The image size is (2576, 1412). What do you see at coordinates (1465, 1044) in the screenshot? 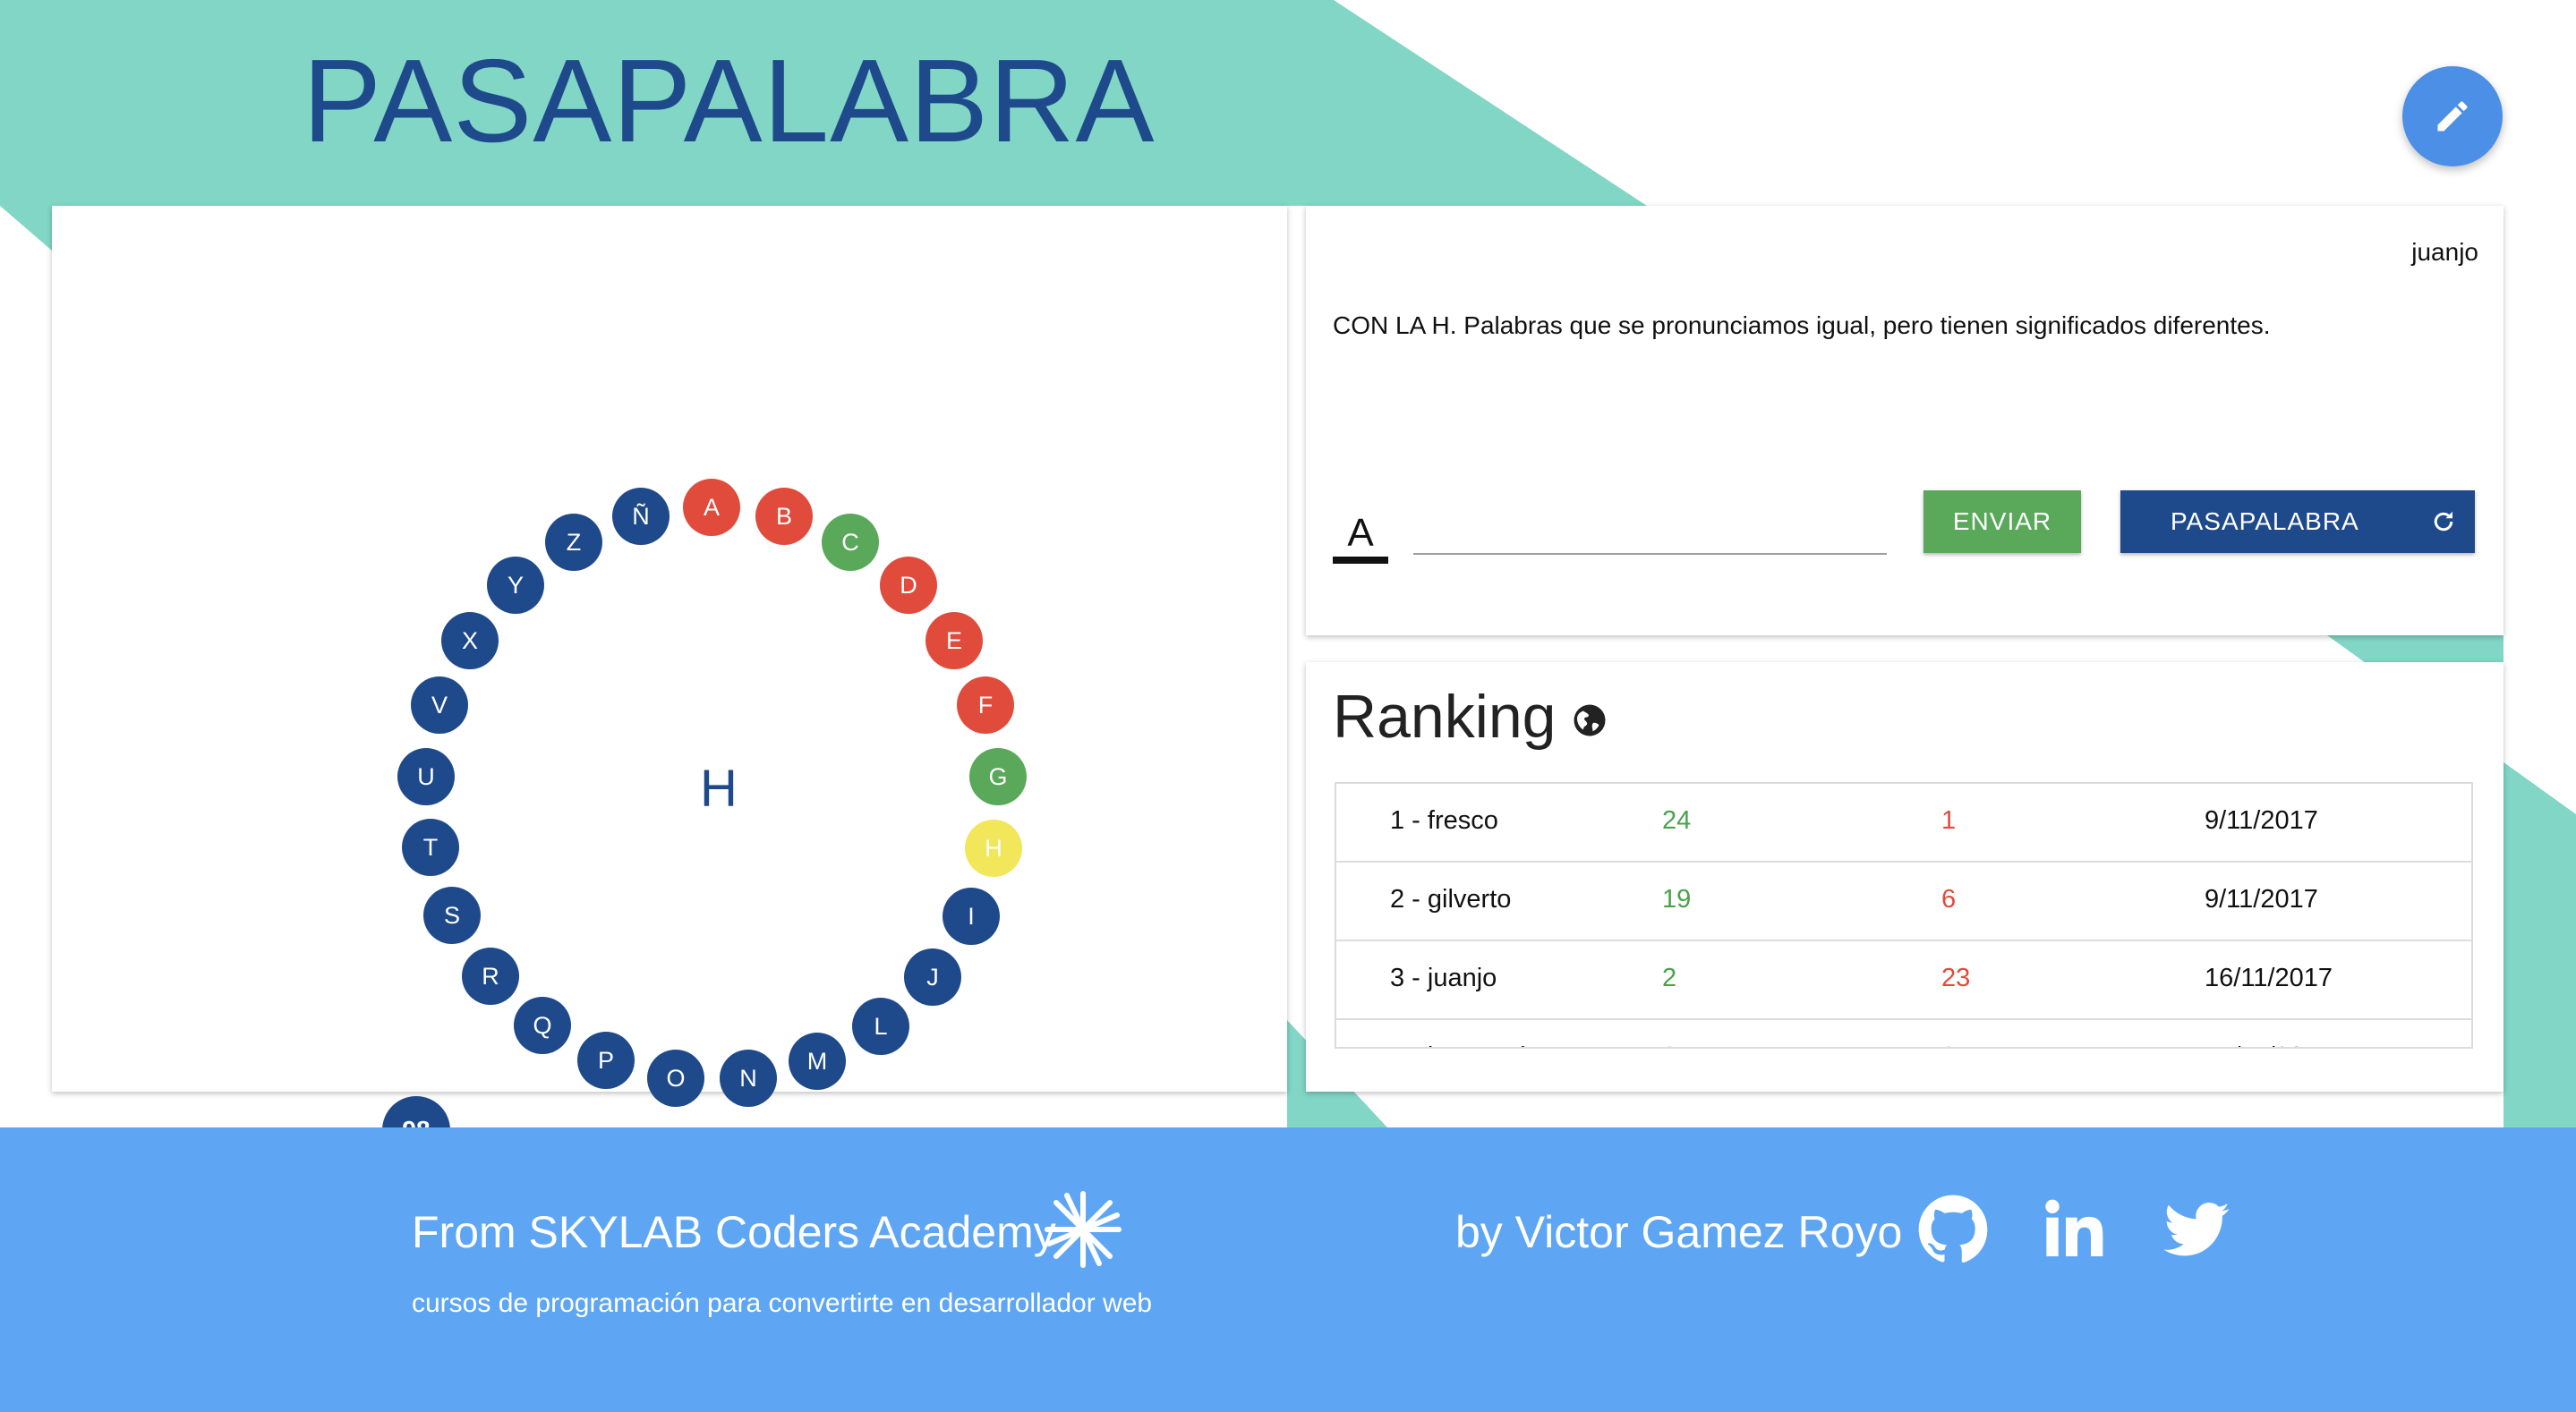
I see `ranking-player-name: 4 - bocamala` at bounding box center [1465, 1044].